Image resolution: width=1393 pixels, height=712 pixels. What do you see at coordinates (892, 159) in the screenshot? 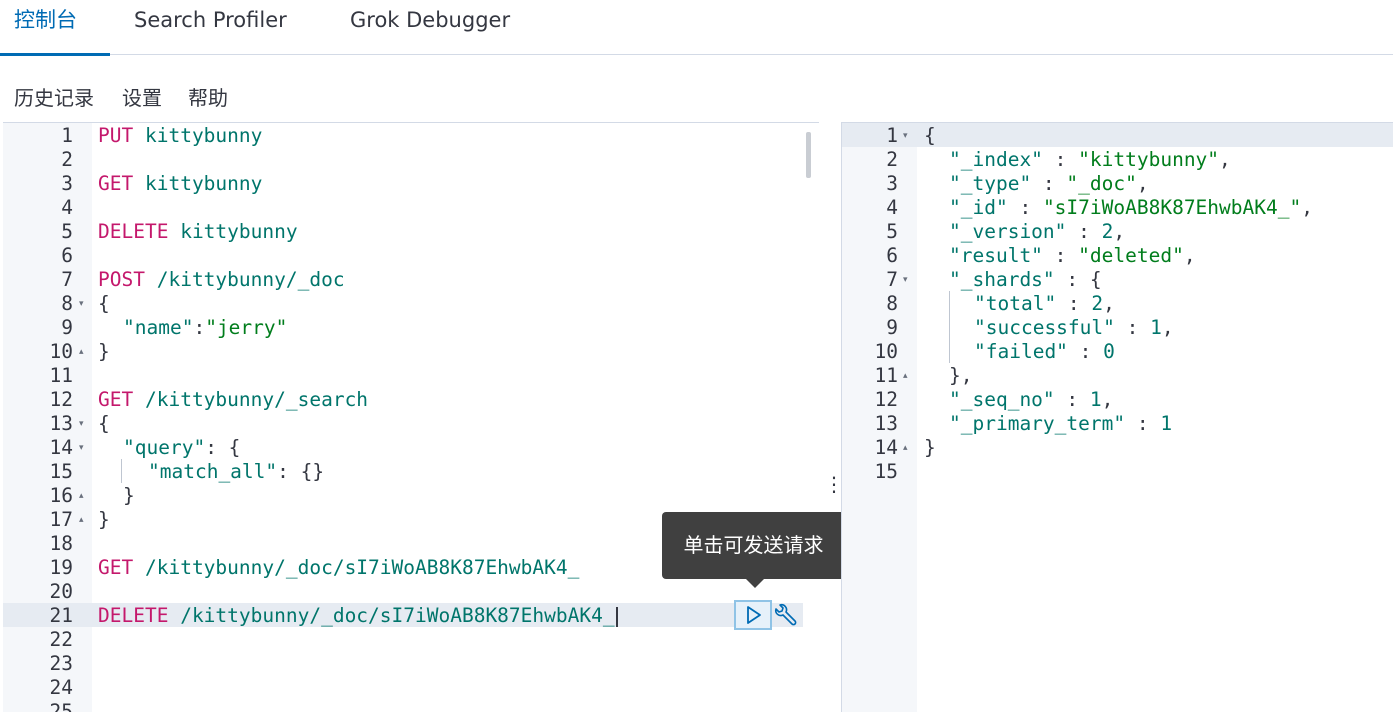
I see `line-number: 2` at bounding box center [892, 159].